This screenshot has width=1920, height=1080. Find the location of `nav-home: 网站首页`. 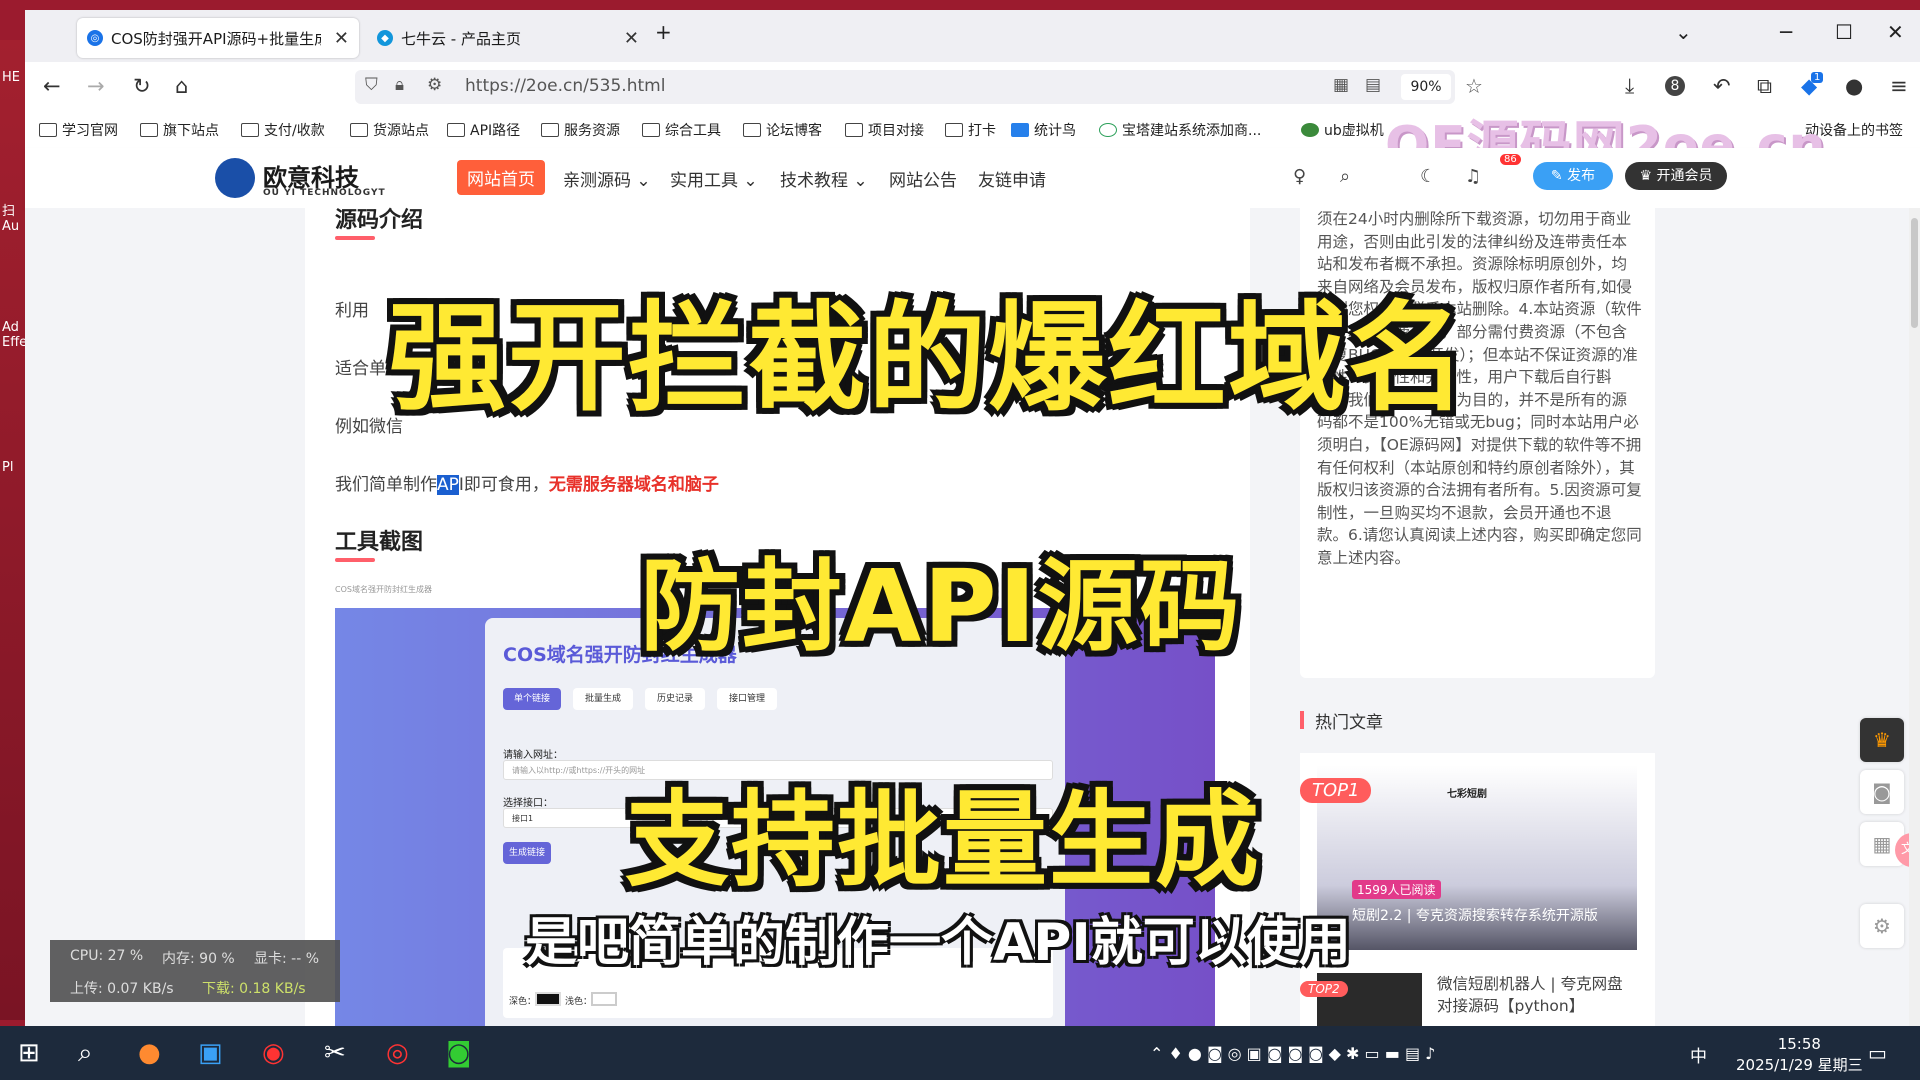

nav-home: 网站首页 is located at coordinates (501, 177).